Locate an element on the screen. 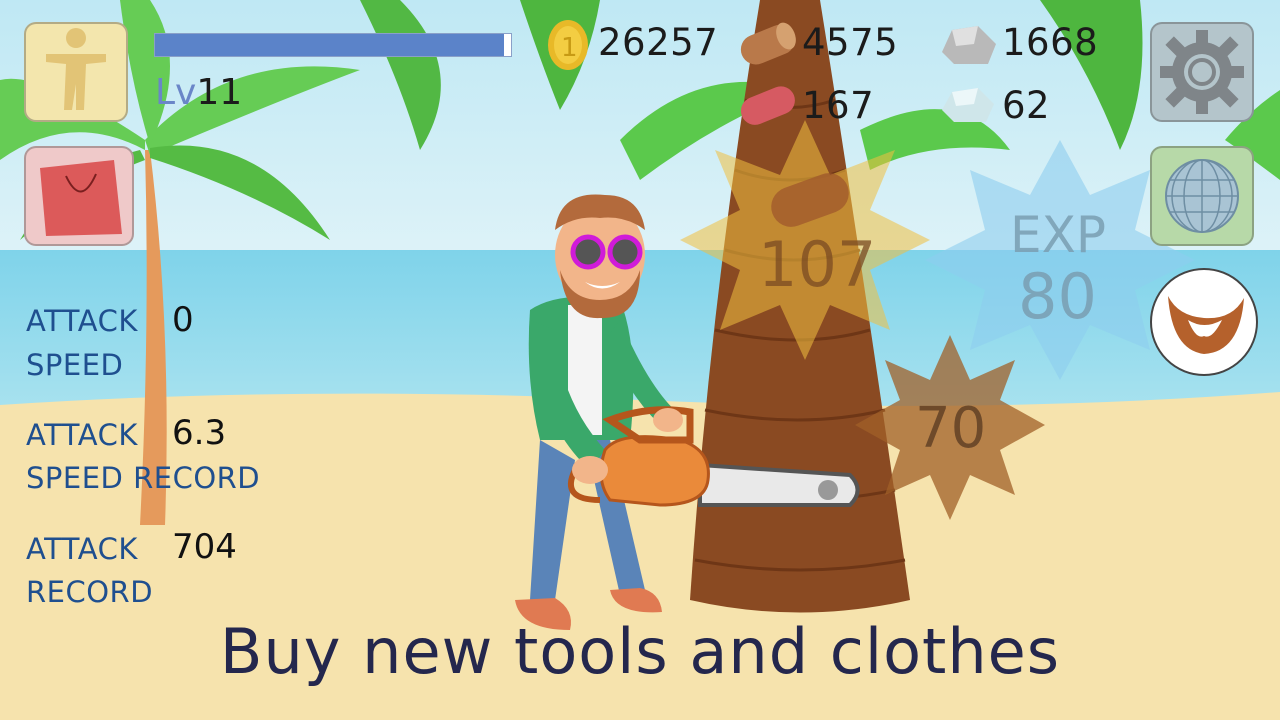 The image size is (1280, 720). attack-speed-value: 0 is located at coordinates (183, 320).